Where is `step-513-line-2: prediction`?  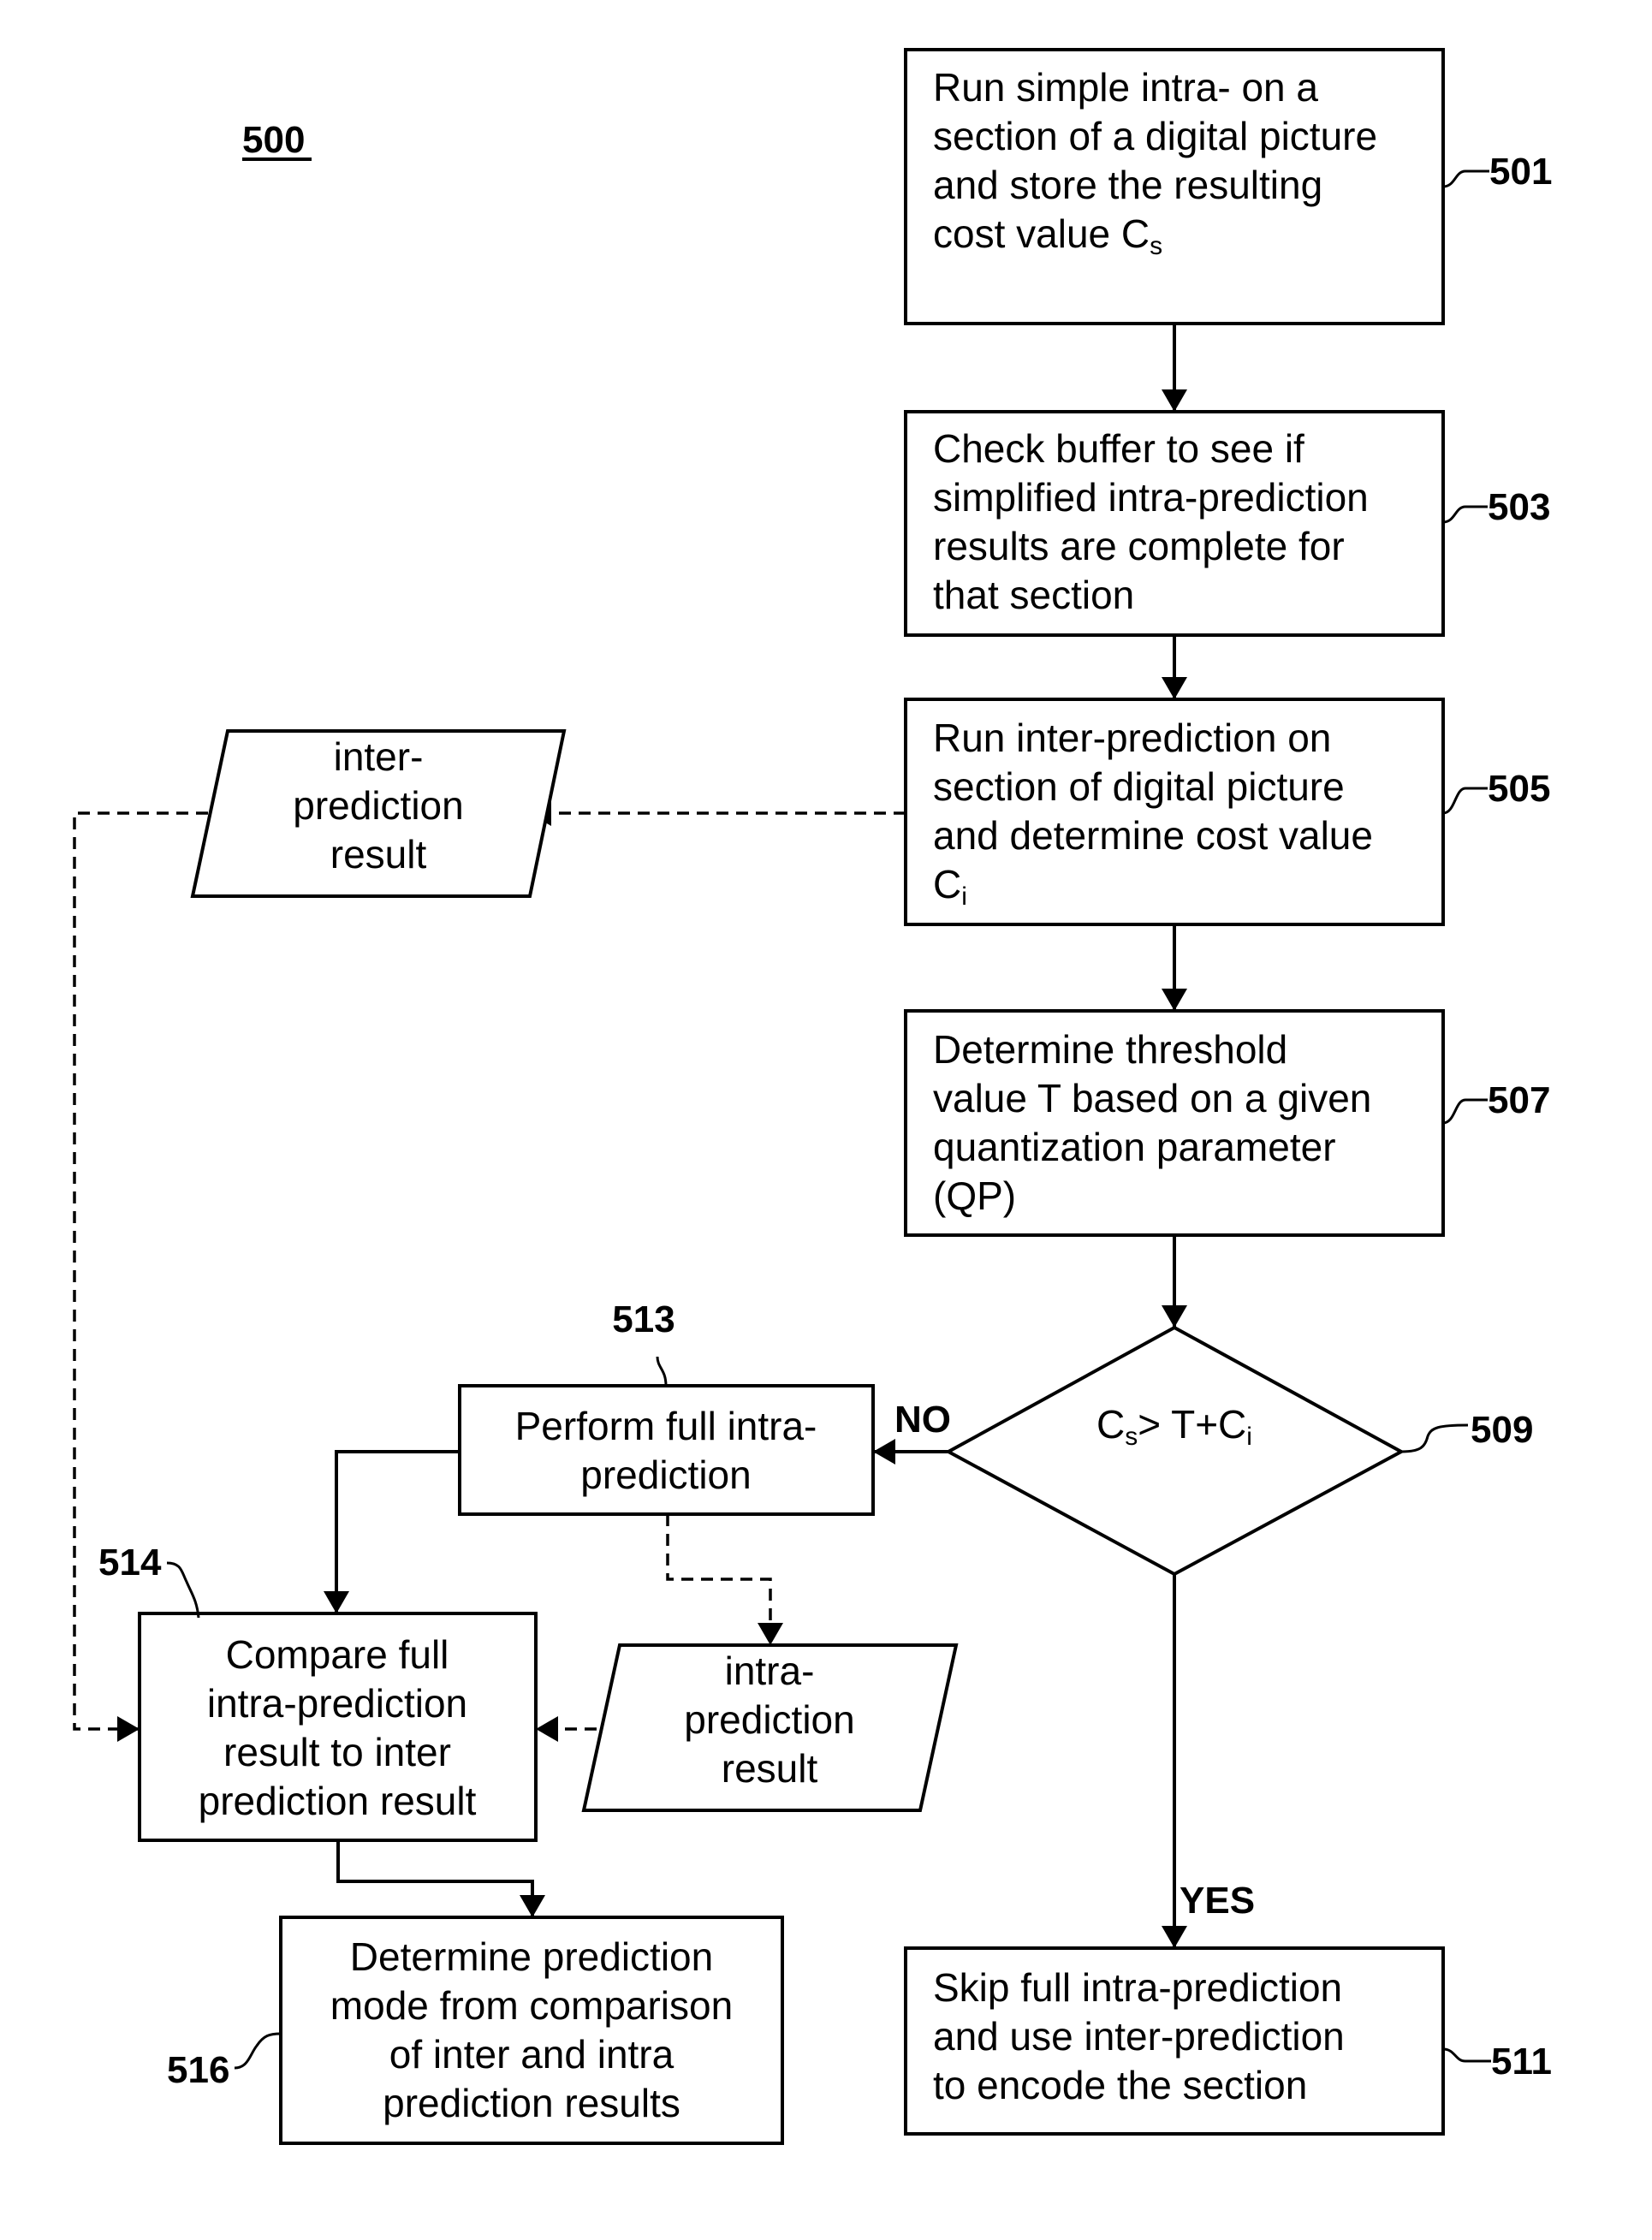
step-513-line-2: prediction is located at coordinates (666, 1475).